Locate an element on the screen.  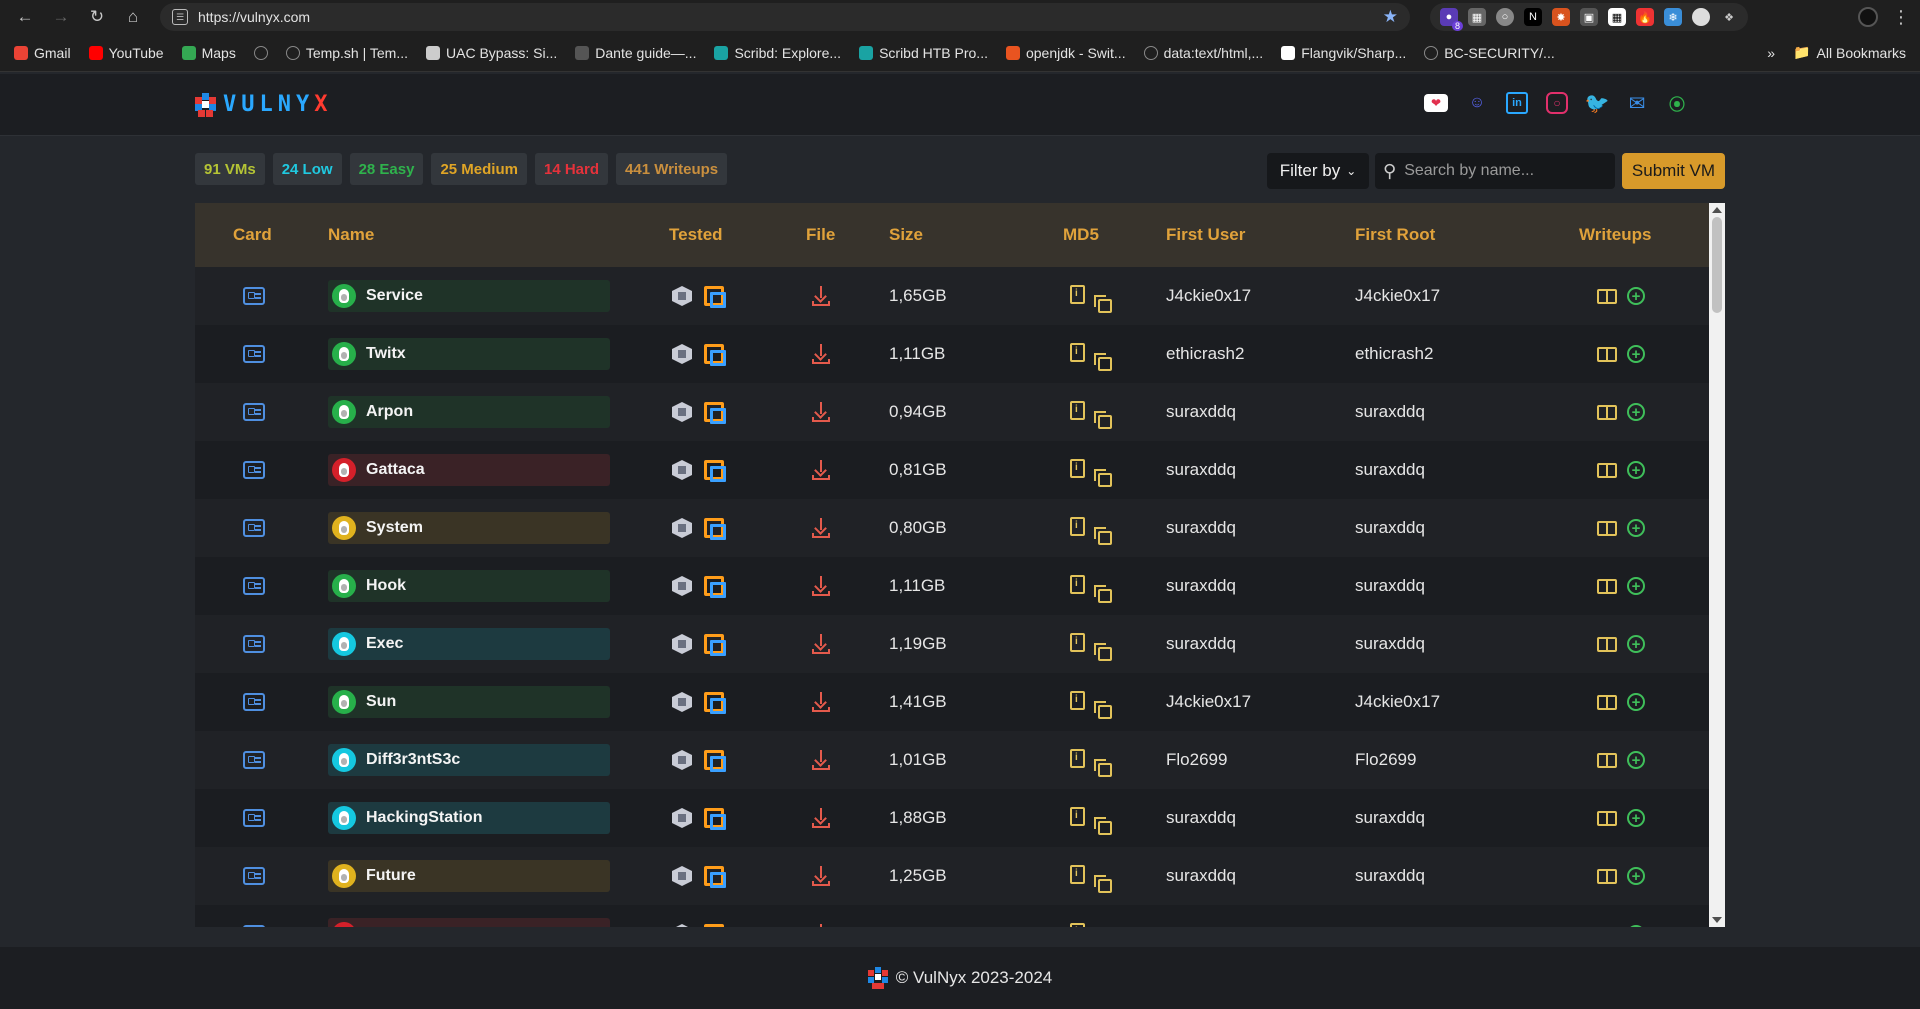
vulnyx-logo: VULNYX is located at coordinates (263, 104).